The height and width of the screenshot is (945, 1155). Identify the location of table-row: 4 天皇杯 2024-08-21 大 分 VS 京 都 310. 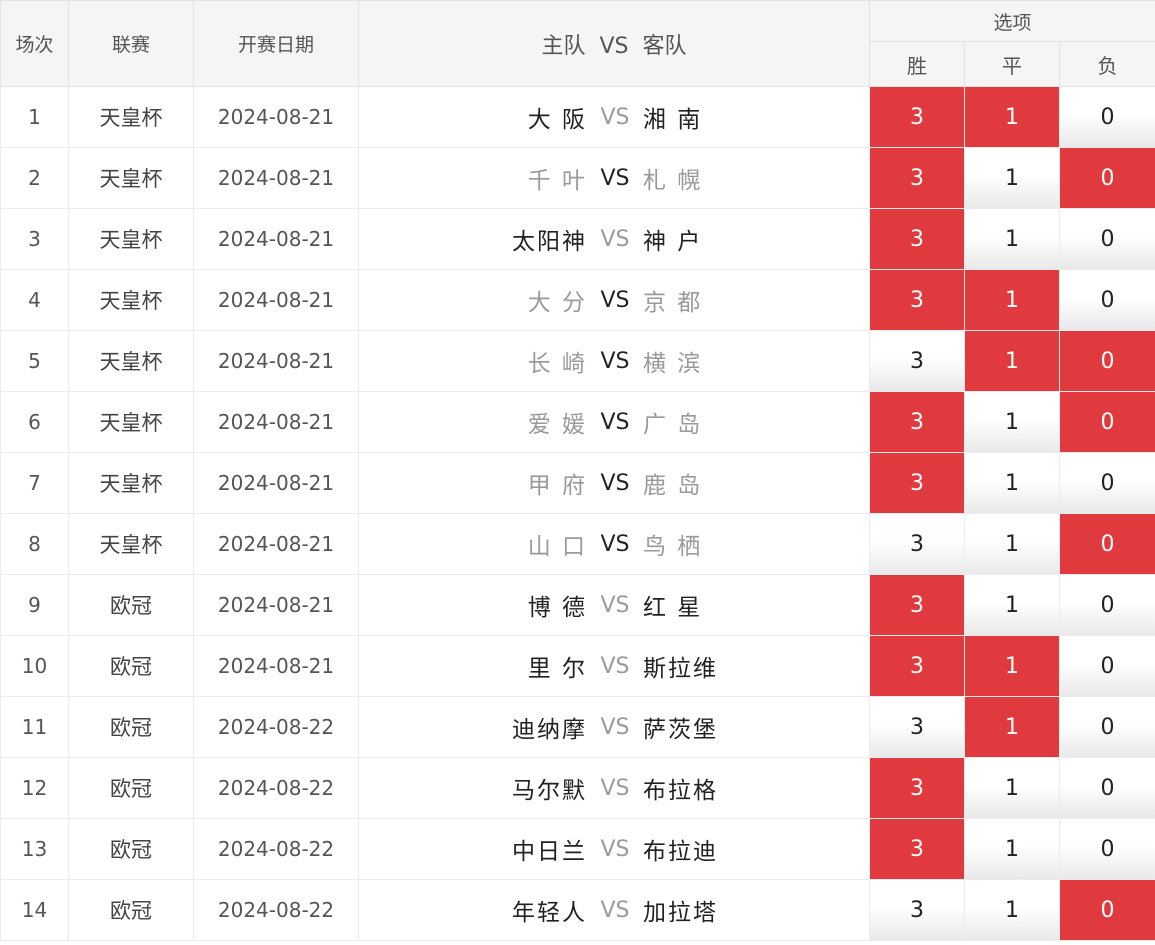
(577, 300).